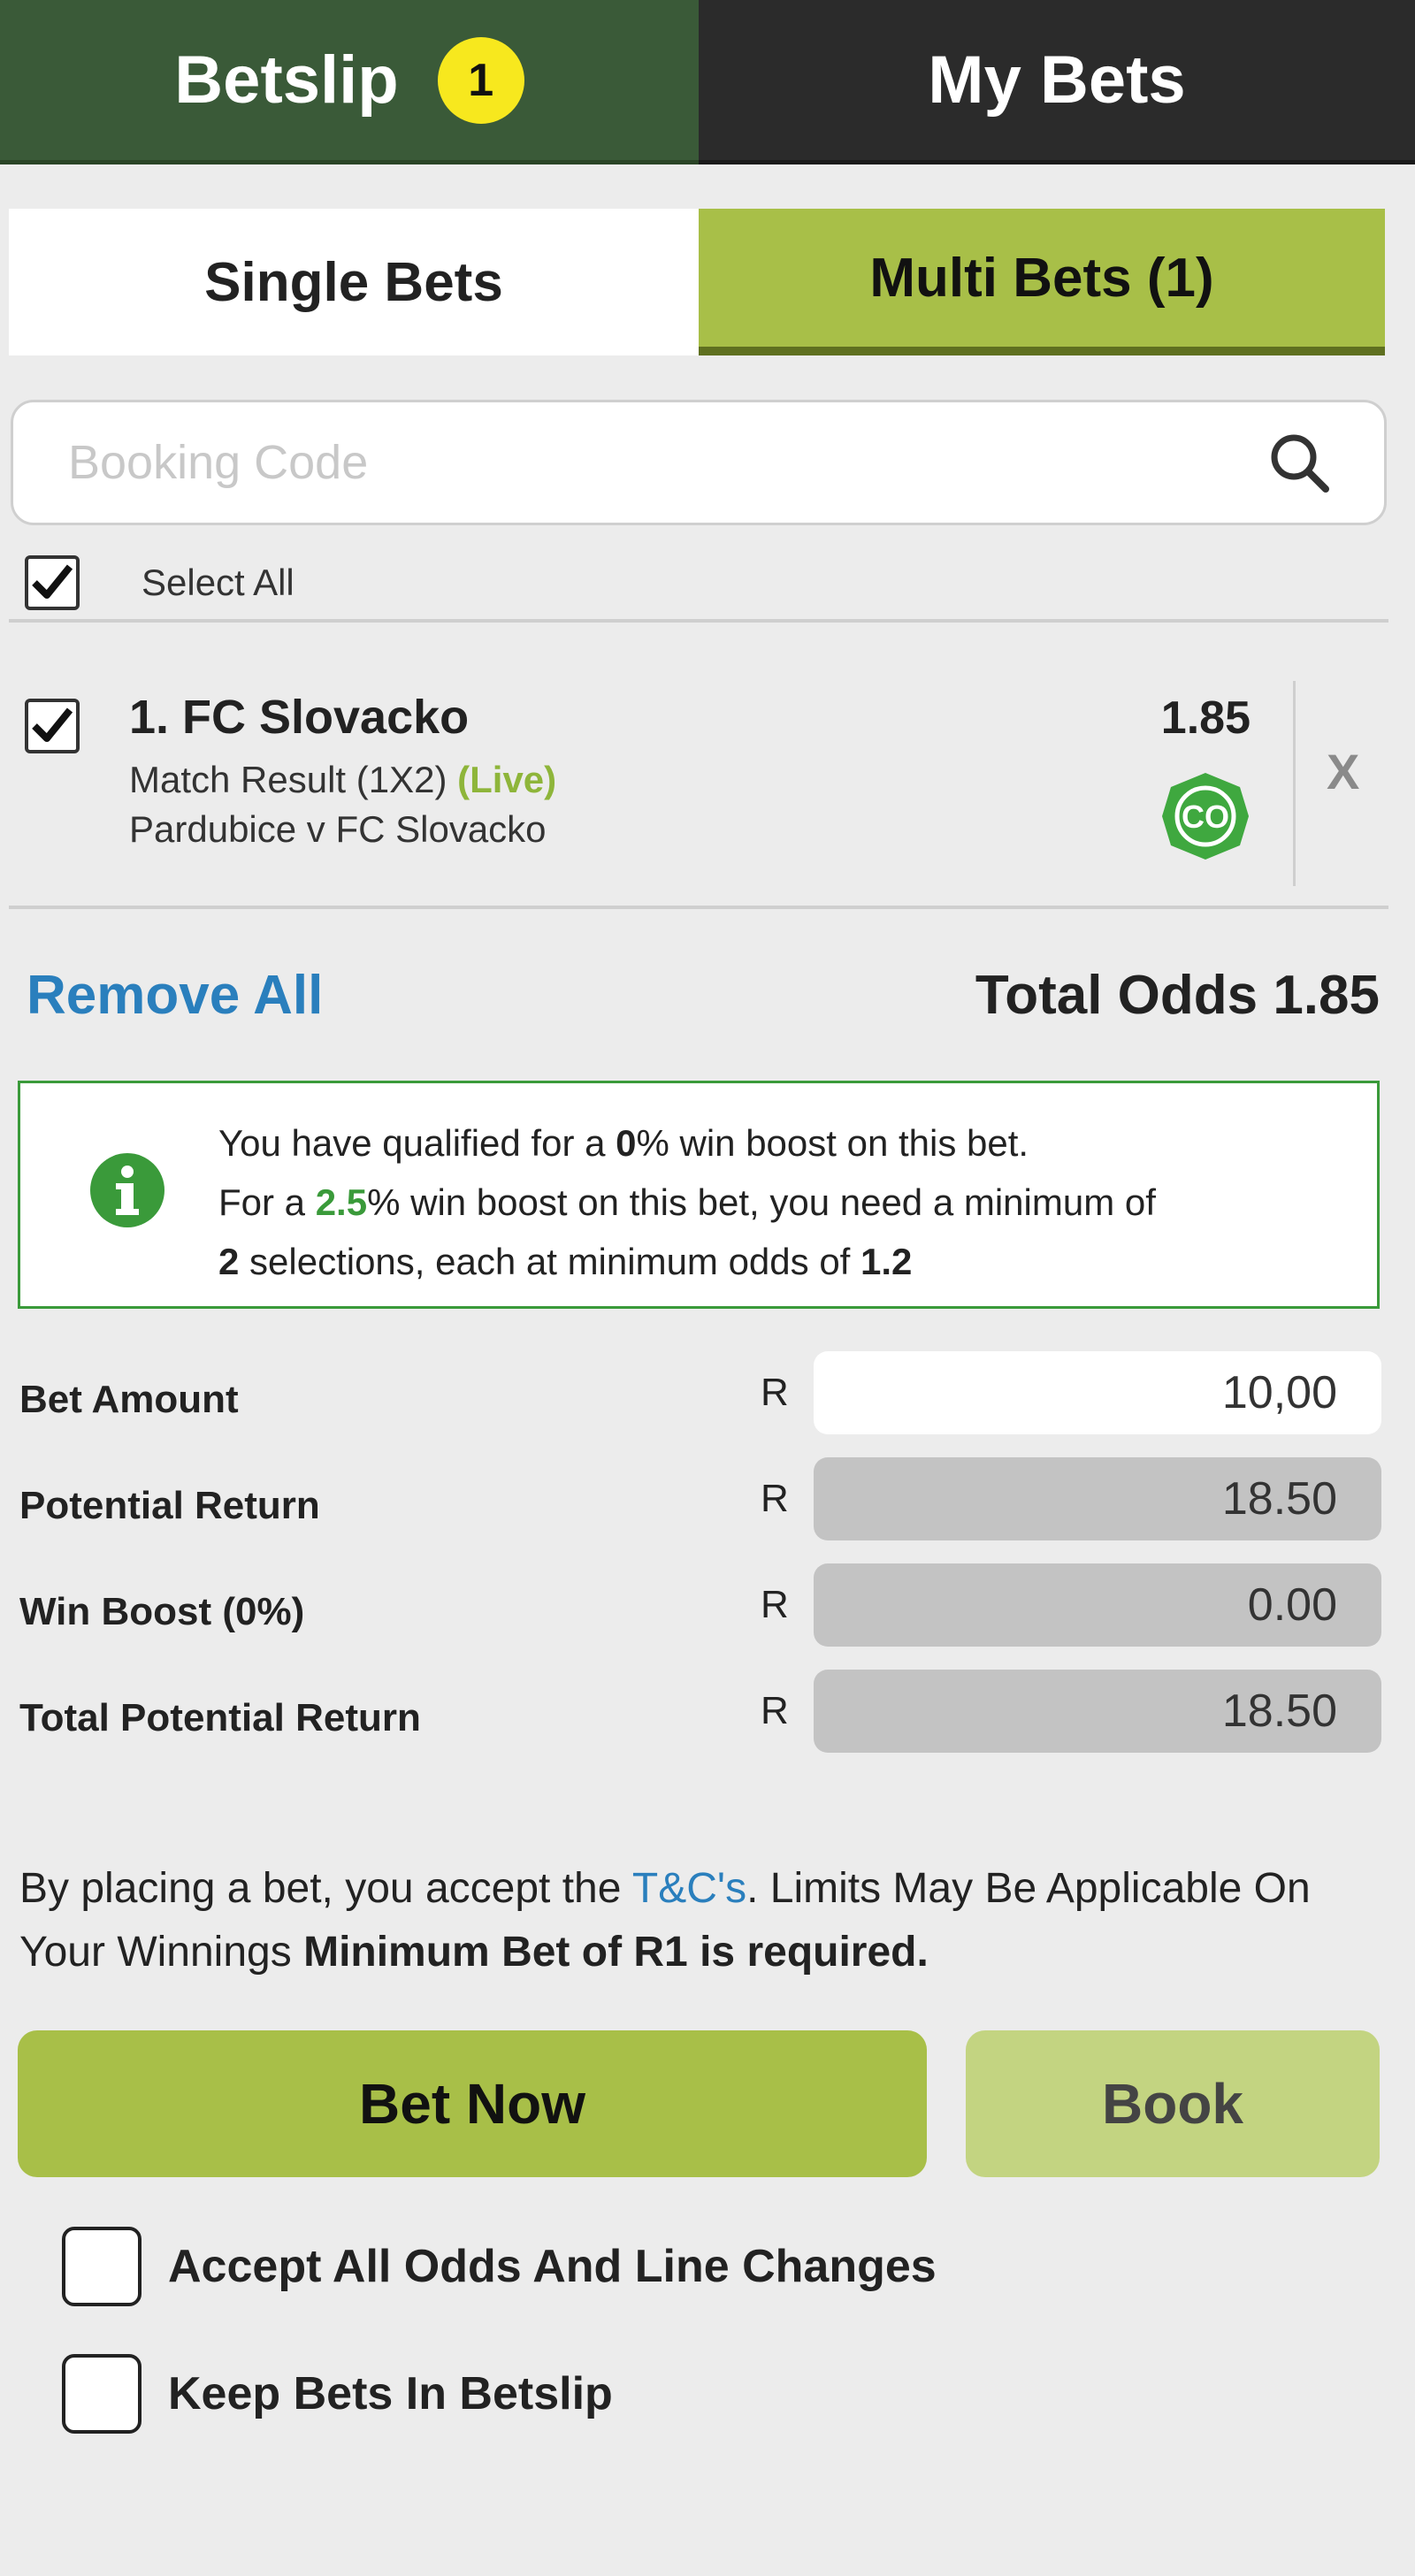 The height and width of the screenshot is (2576, 1415). What do you see at coordinates (550, 1261) in the screenshot?
I see `info-text: selections, each at minimum odds of` at bounding box center [550, 1261].